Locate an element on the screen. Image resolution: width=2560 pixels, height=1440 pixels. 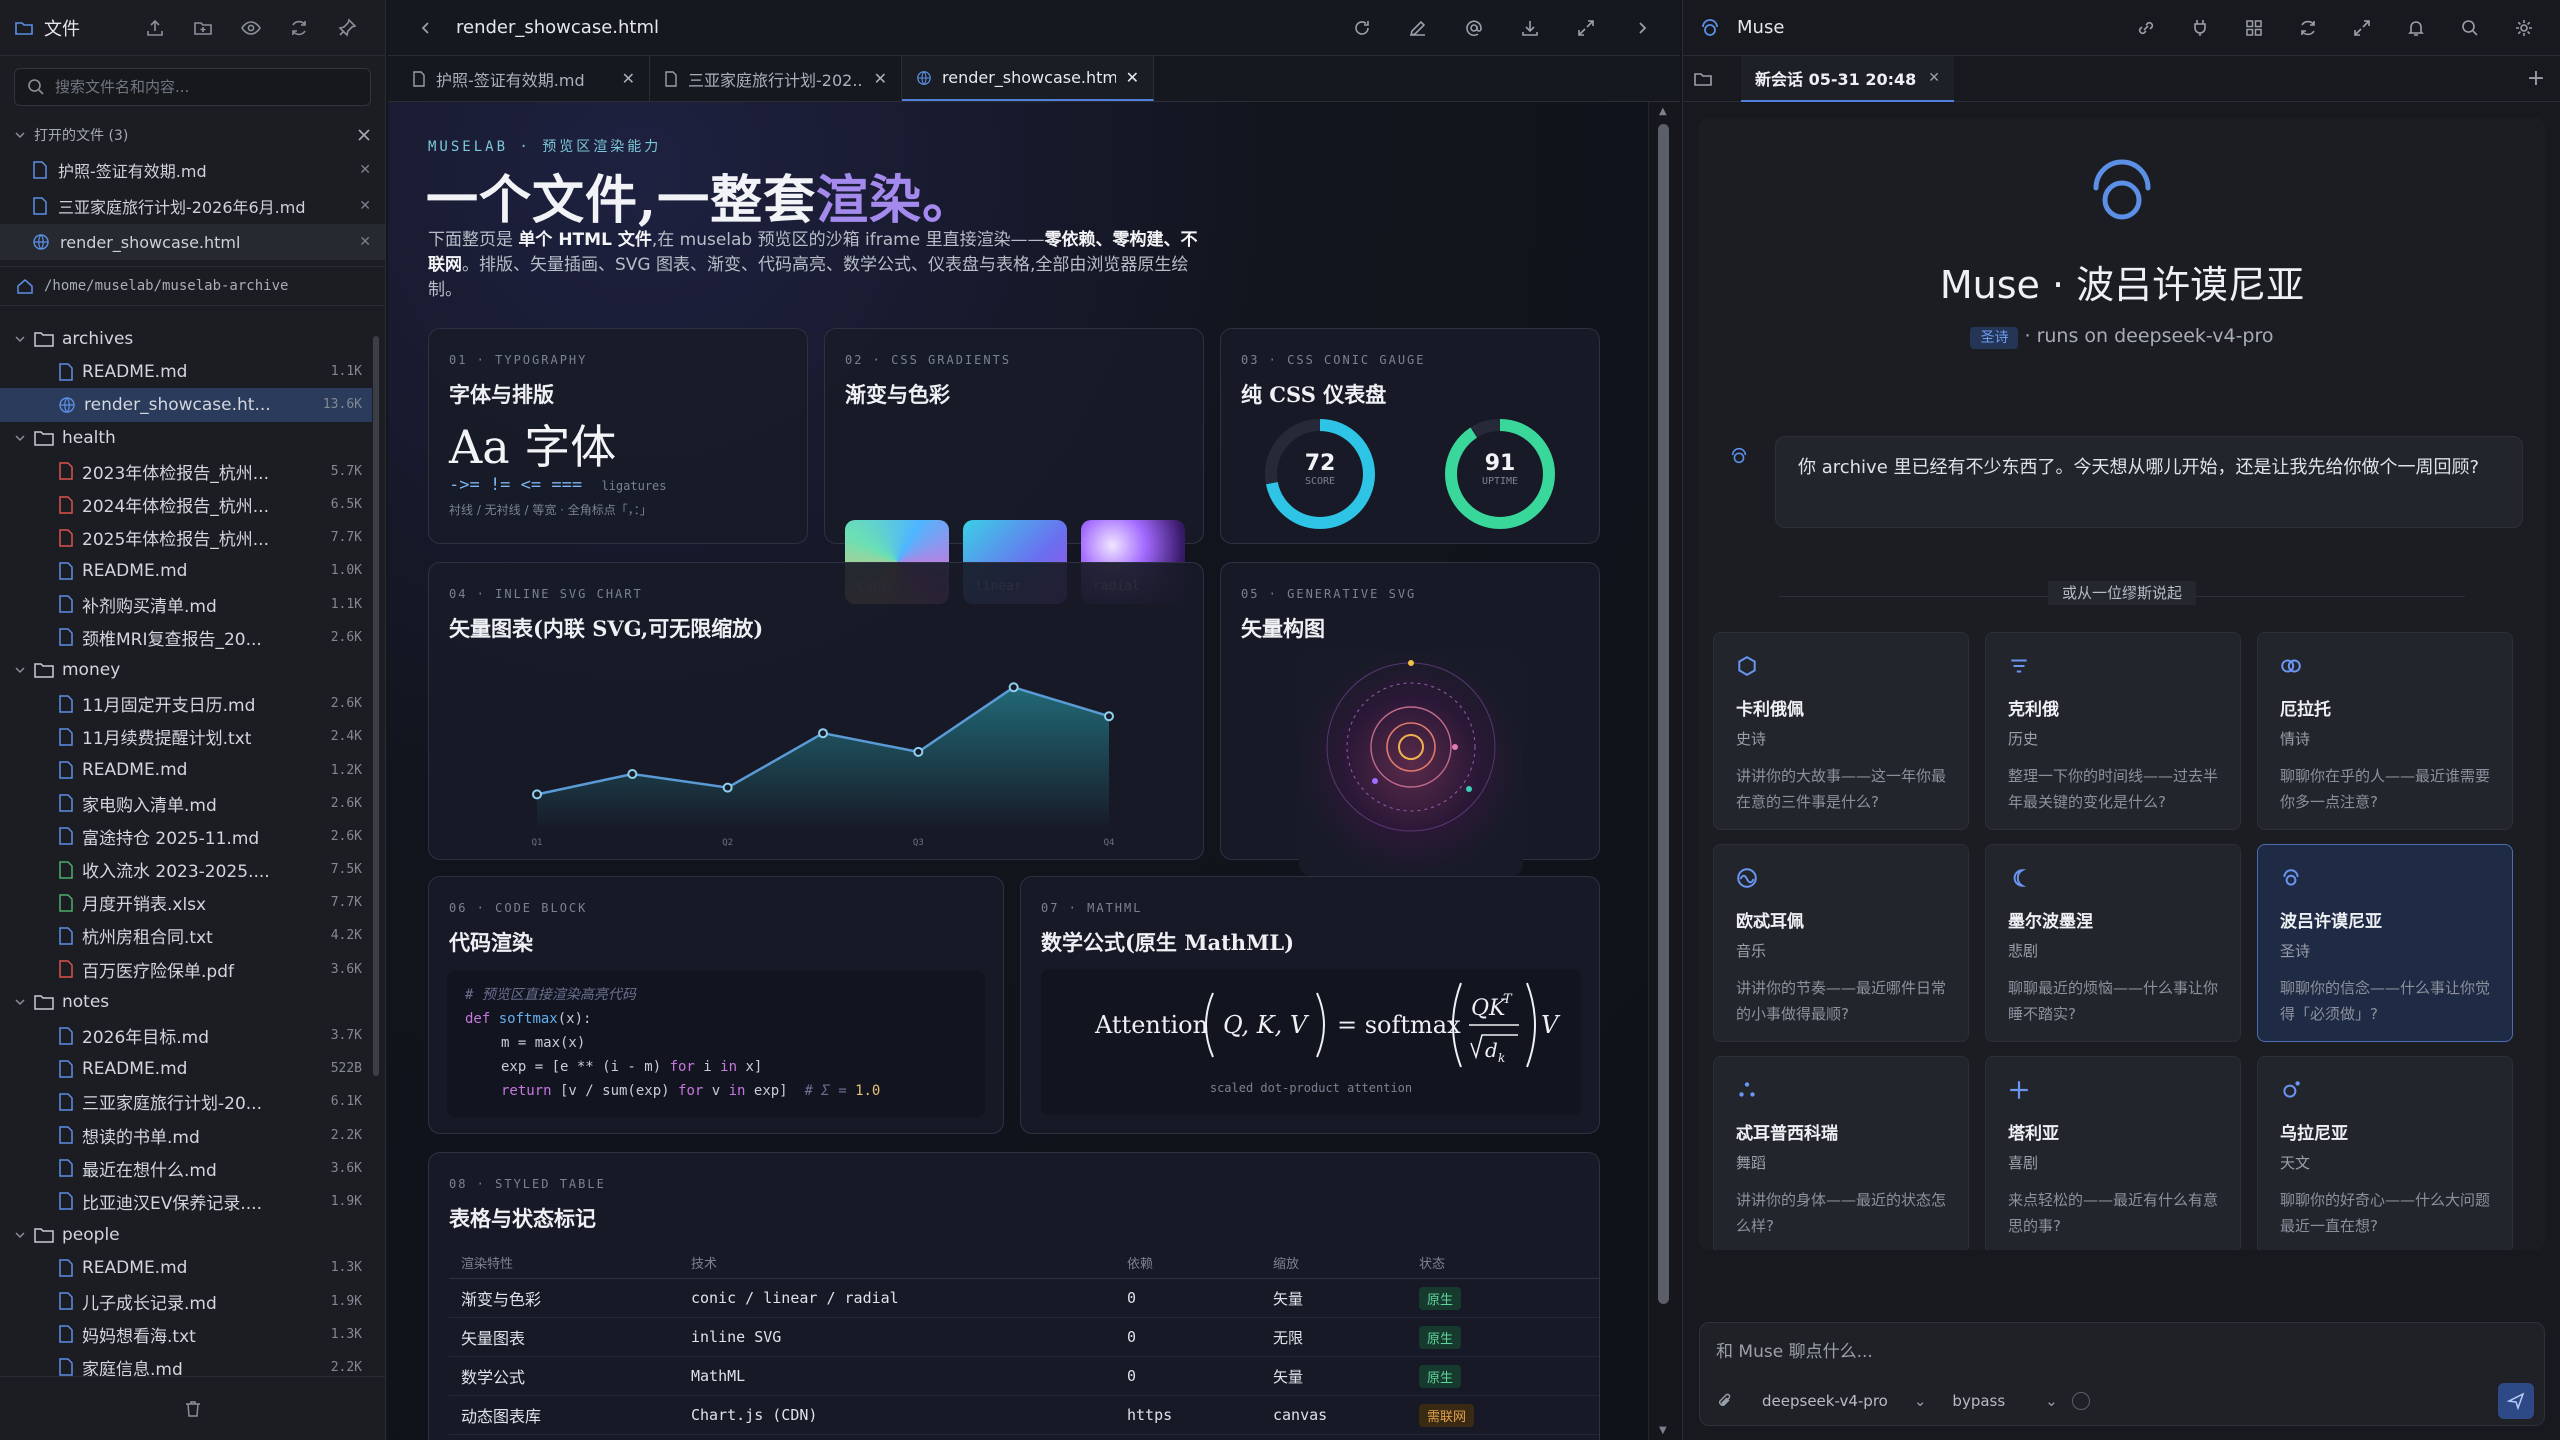
tree-file: 月度开销表.xlsx 7.7K is located at coordinates (186, 902).